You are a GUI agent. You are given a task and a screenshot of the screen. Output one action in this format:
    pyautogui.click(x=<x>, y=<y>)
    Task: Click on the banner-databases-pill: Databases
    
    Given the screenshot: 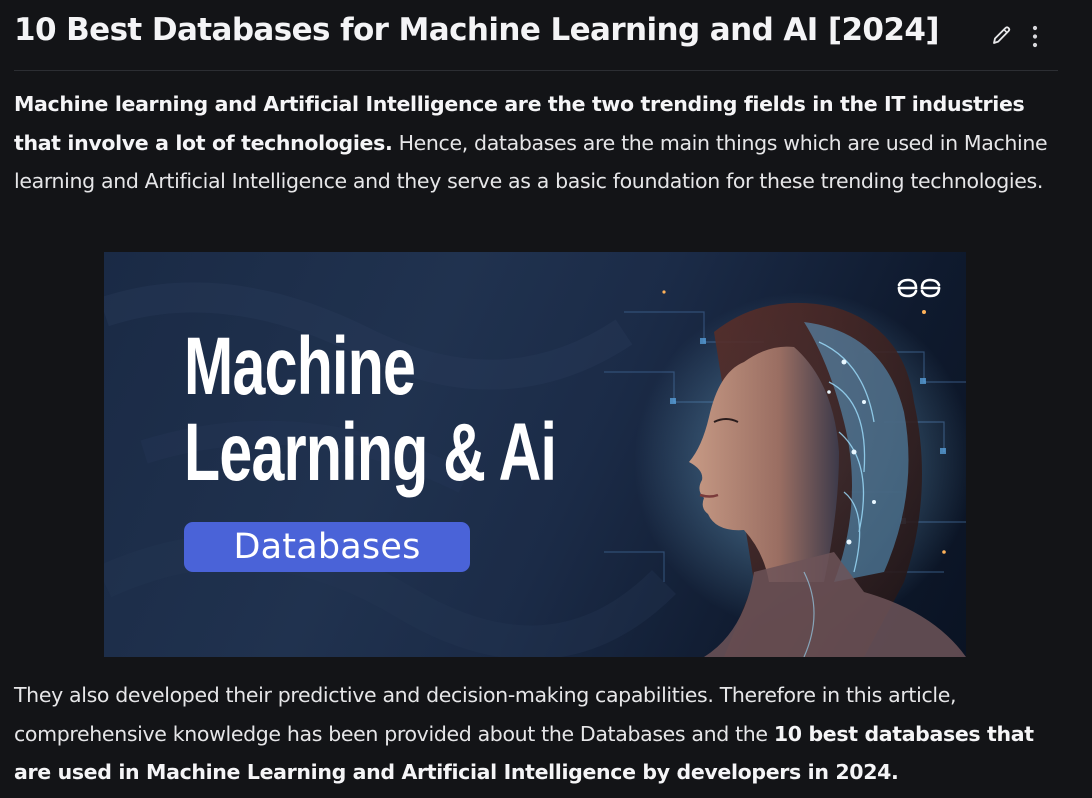 What is the action you would take?
    pyautogui.click(x=327, y=547)
    